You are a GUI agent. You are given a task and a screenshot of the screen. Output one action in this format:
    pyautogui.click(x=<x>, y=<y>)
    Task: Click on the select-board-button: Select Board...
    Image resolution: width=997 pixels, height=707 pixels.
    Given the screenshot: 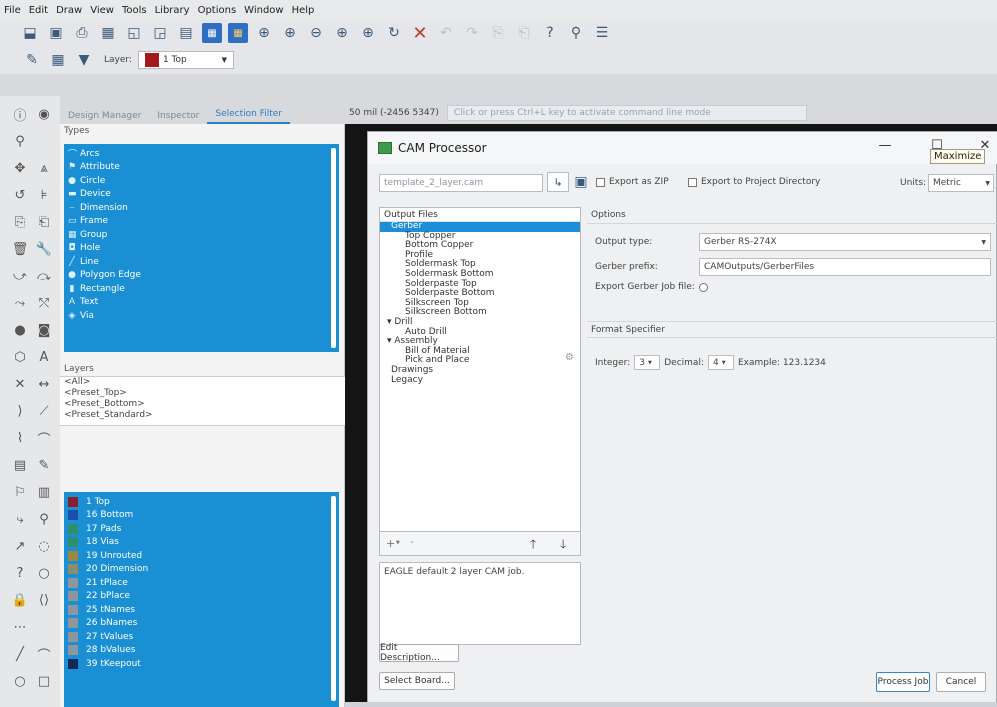 What is the action you would take?
    pyautogui.click(x=417, y=681)
    